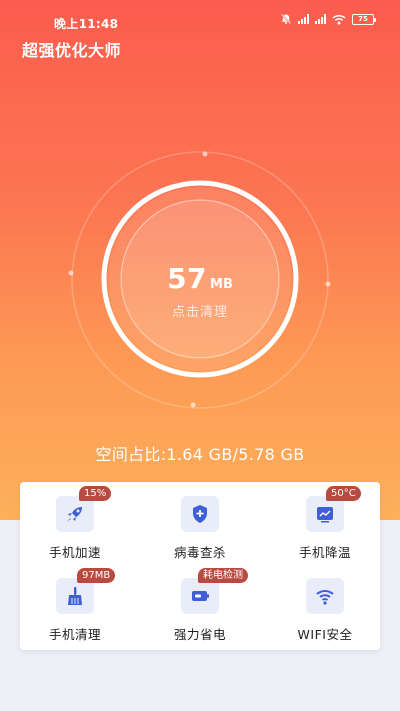 The height and width of the screenshot is (711, 400). I want to click on wifi-icon, so click(325, 596).